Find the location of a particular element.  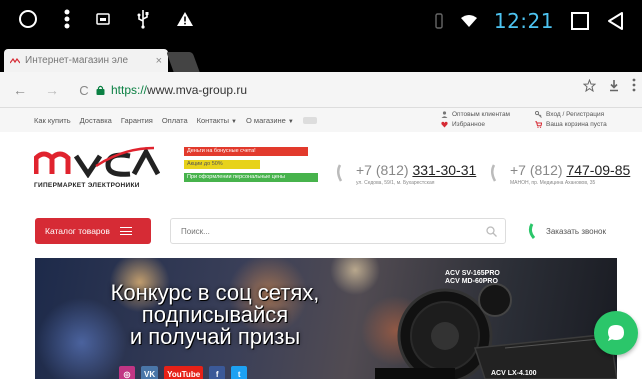

url-scheme: https:// is located at coordinates (129, 90).